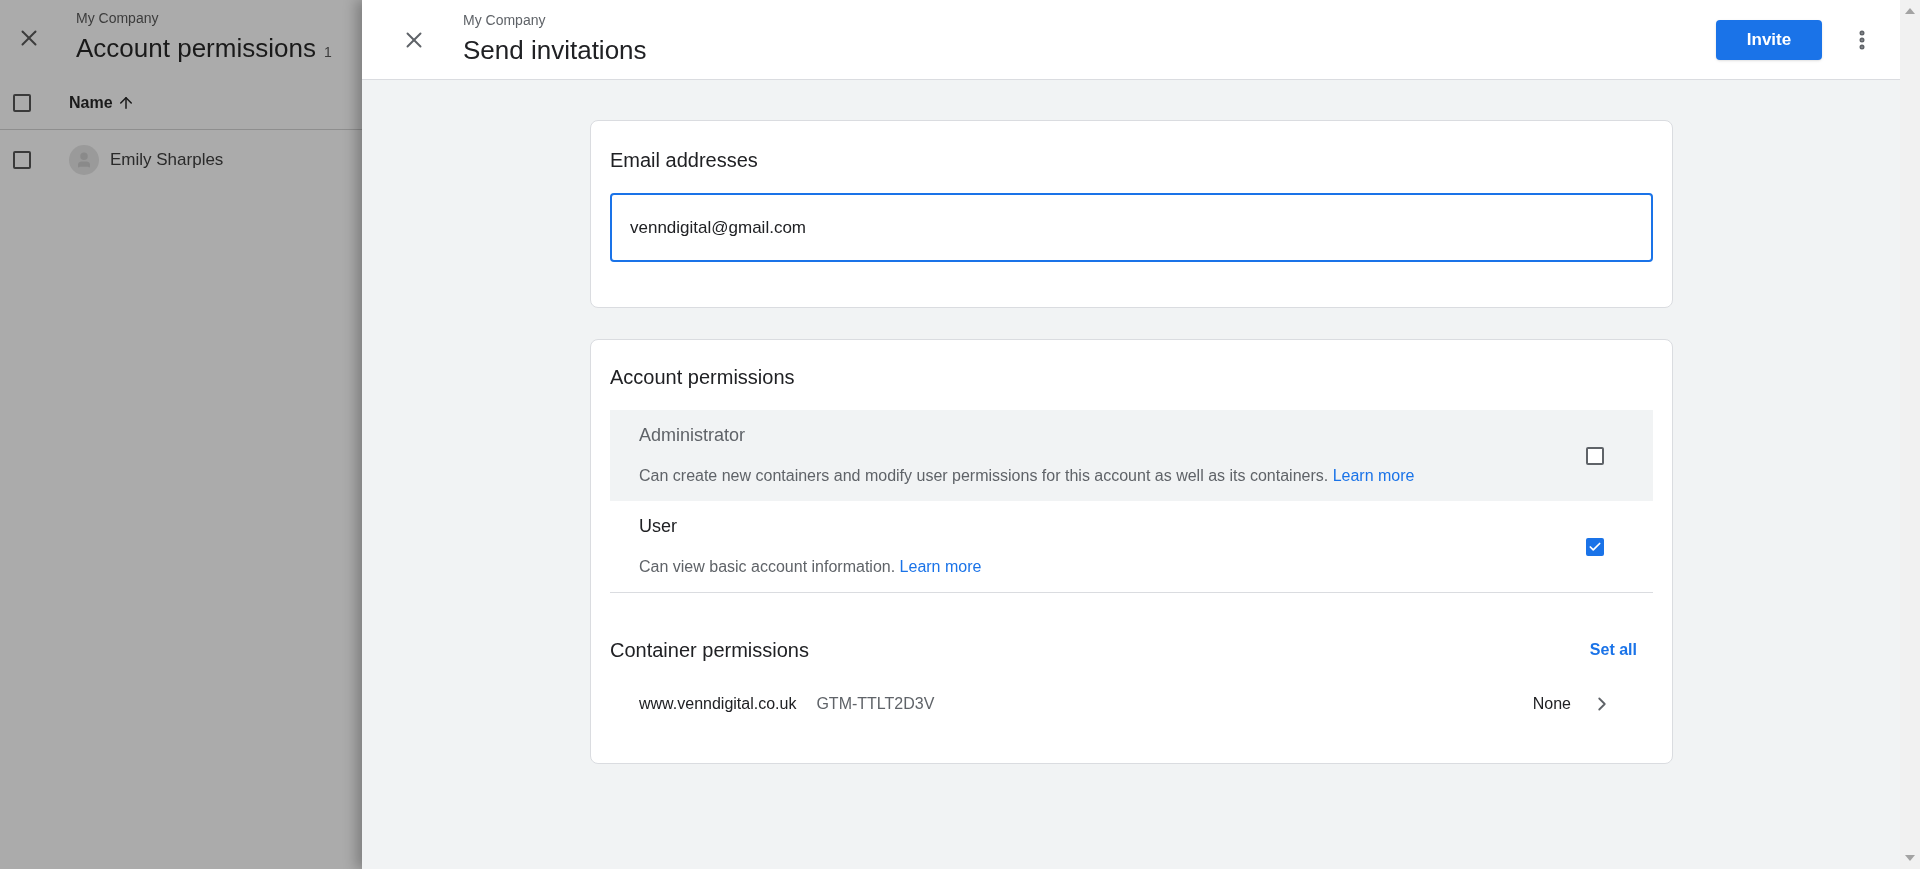 This screenshot has width=1920, height=869. I want to click on option-label: User, so click(658, 526).